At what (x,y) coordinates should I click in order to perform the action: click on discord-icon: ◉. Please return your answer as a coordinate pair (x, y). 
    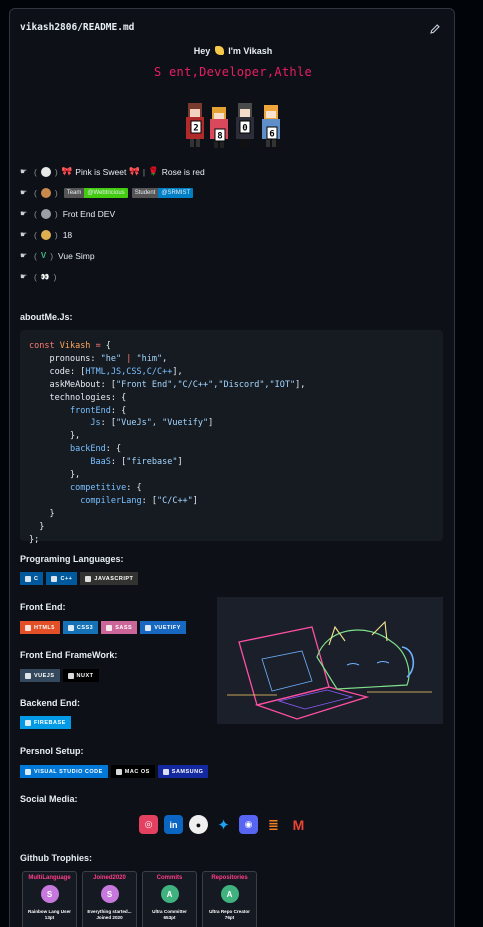
    Looking at the image, I should click on (248, 824).